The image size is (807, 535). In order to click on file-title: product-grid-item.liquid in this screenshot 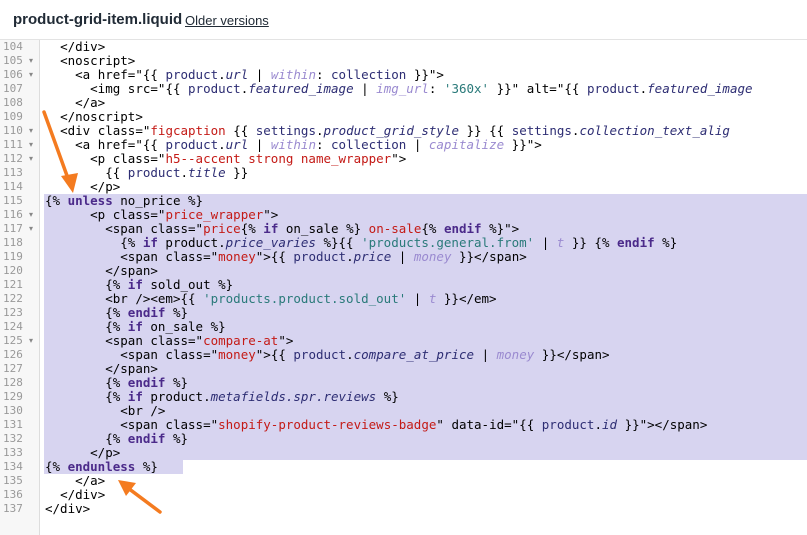, I will do `click(98, 19)`.